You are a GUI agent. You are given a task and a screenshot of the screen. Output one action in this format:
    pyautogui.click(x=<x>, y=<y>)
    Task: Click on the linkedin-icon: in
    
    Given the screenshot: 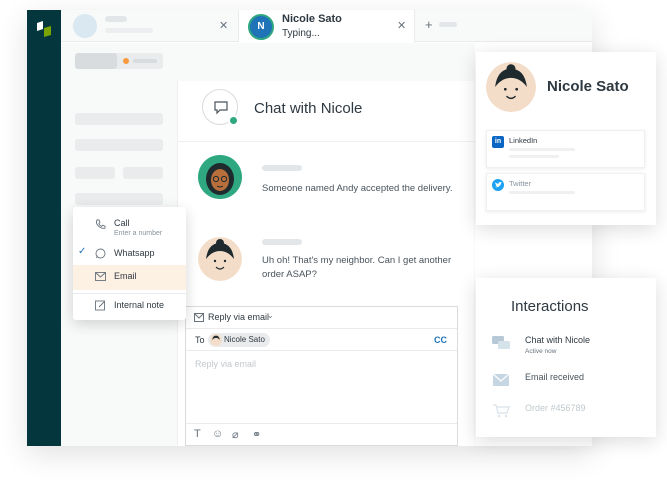 What is the action you would take?
    pyautogui.click(x=498, y=142)
    